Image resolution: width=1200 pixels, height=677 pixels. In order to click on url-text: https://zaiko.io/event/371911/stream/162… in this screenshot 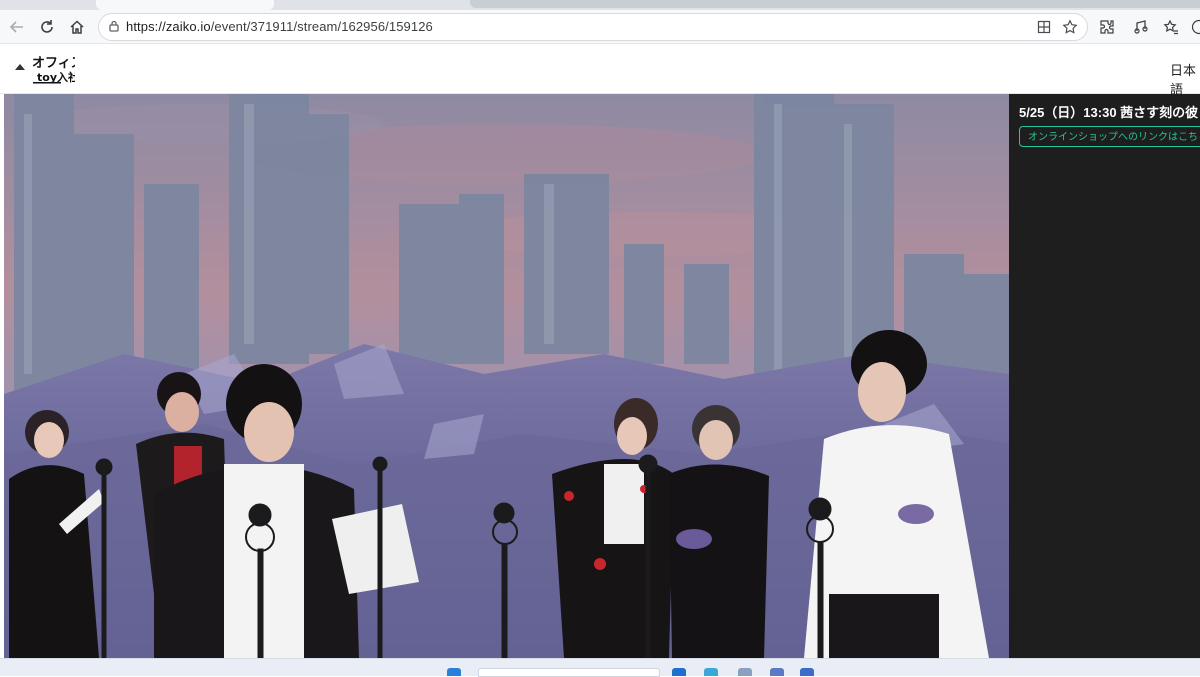, I will do `click(279, 26)`.